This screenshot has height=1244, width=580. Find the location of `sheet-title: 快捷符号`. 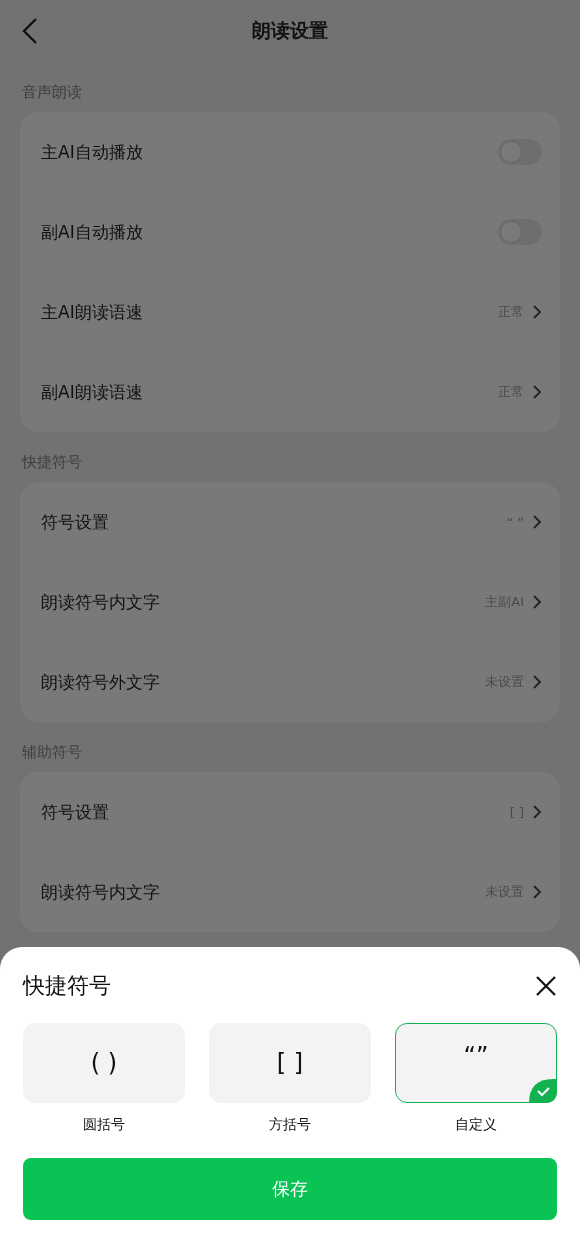

sheet-title: 快捷符号 is located at coordinates (67, 986).